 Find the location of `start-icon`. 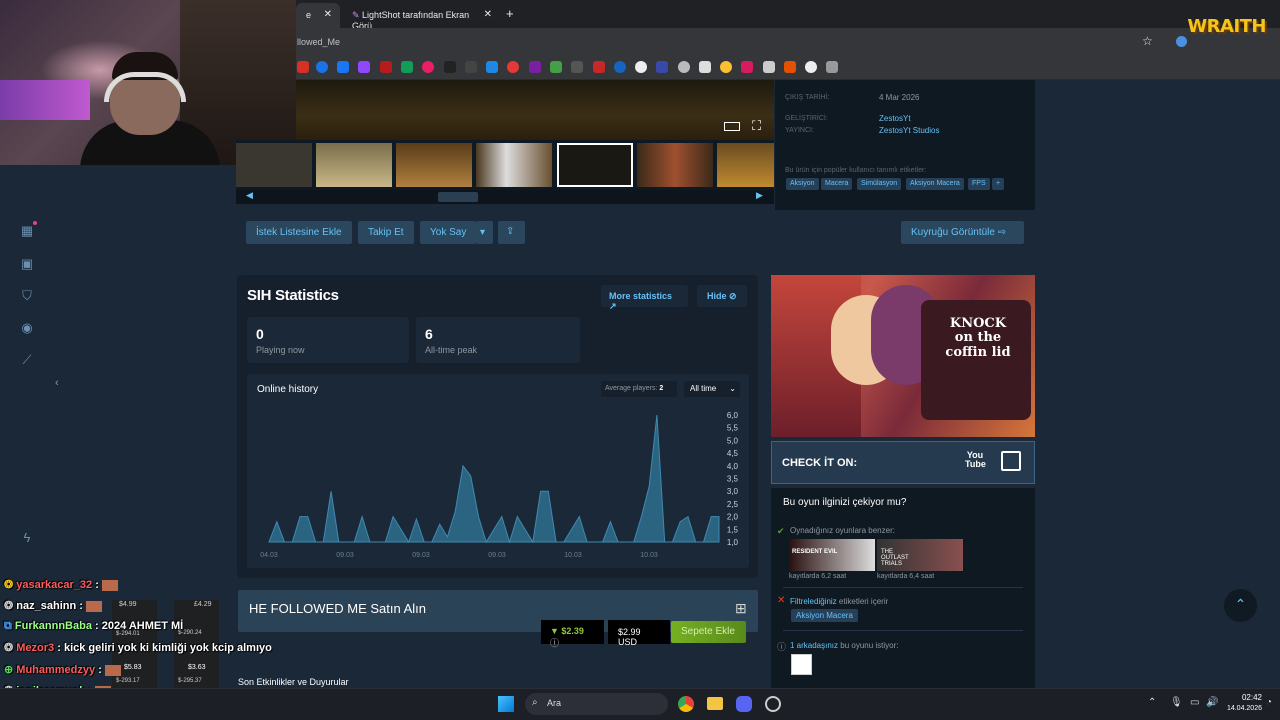

start-icon is located at coordinates (506, 704).